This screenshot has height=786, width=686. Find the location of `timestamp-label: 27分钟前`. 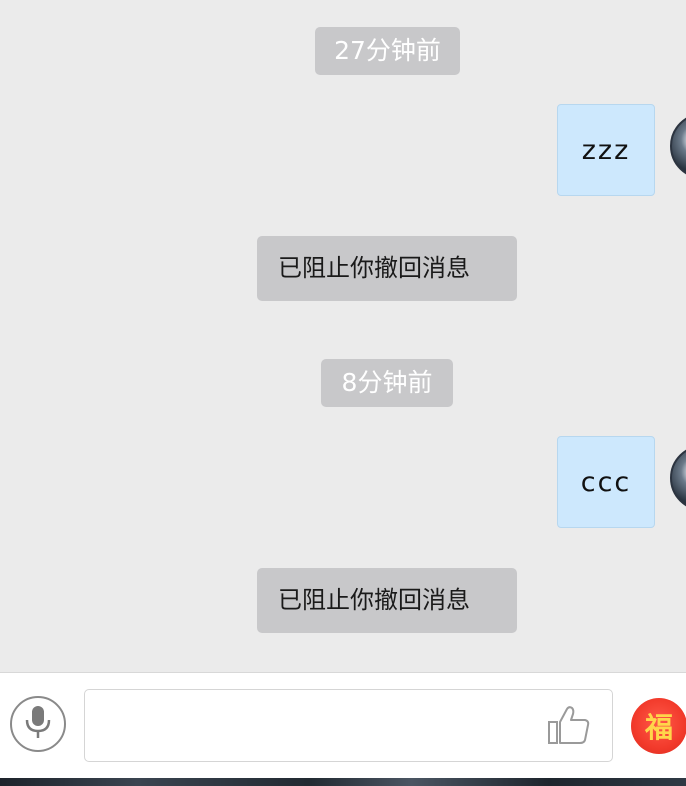

timestamp-label: 27分钟前 is located at coordinates (387, 51).